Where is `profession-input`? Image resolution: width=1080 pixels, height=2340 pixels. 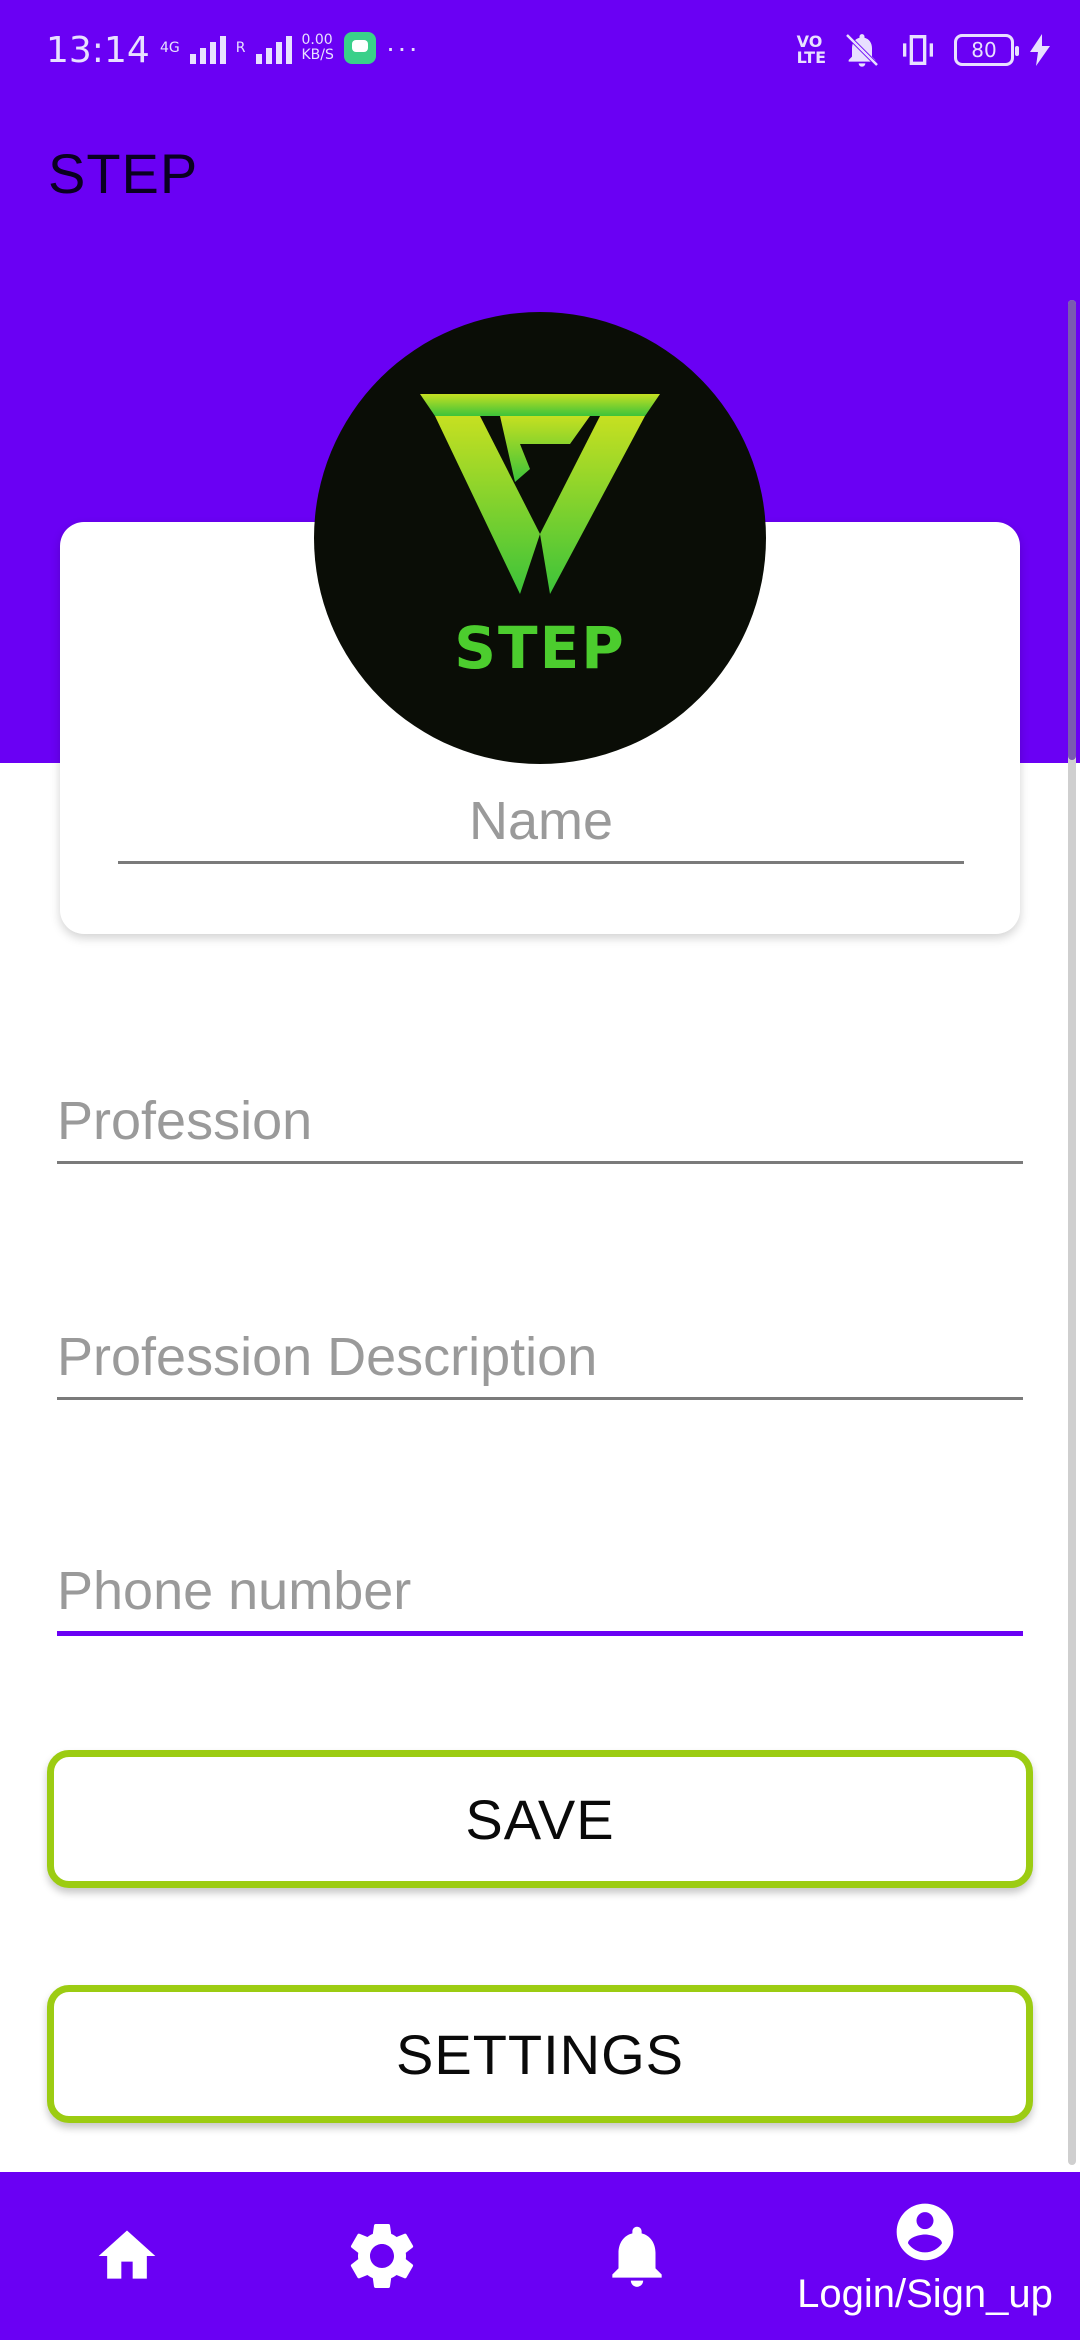 profession-input is located at coordinates (540, 1120).